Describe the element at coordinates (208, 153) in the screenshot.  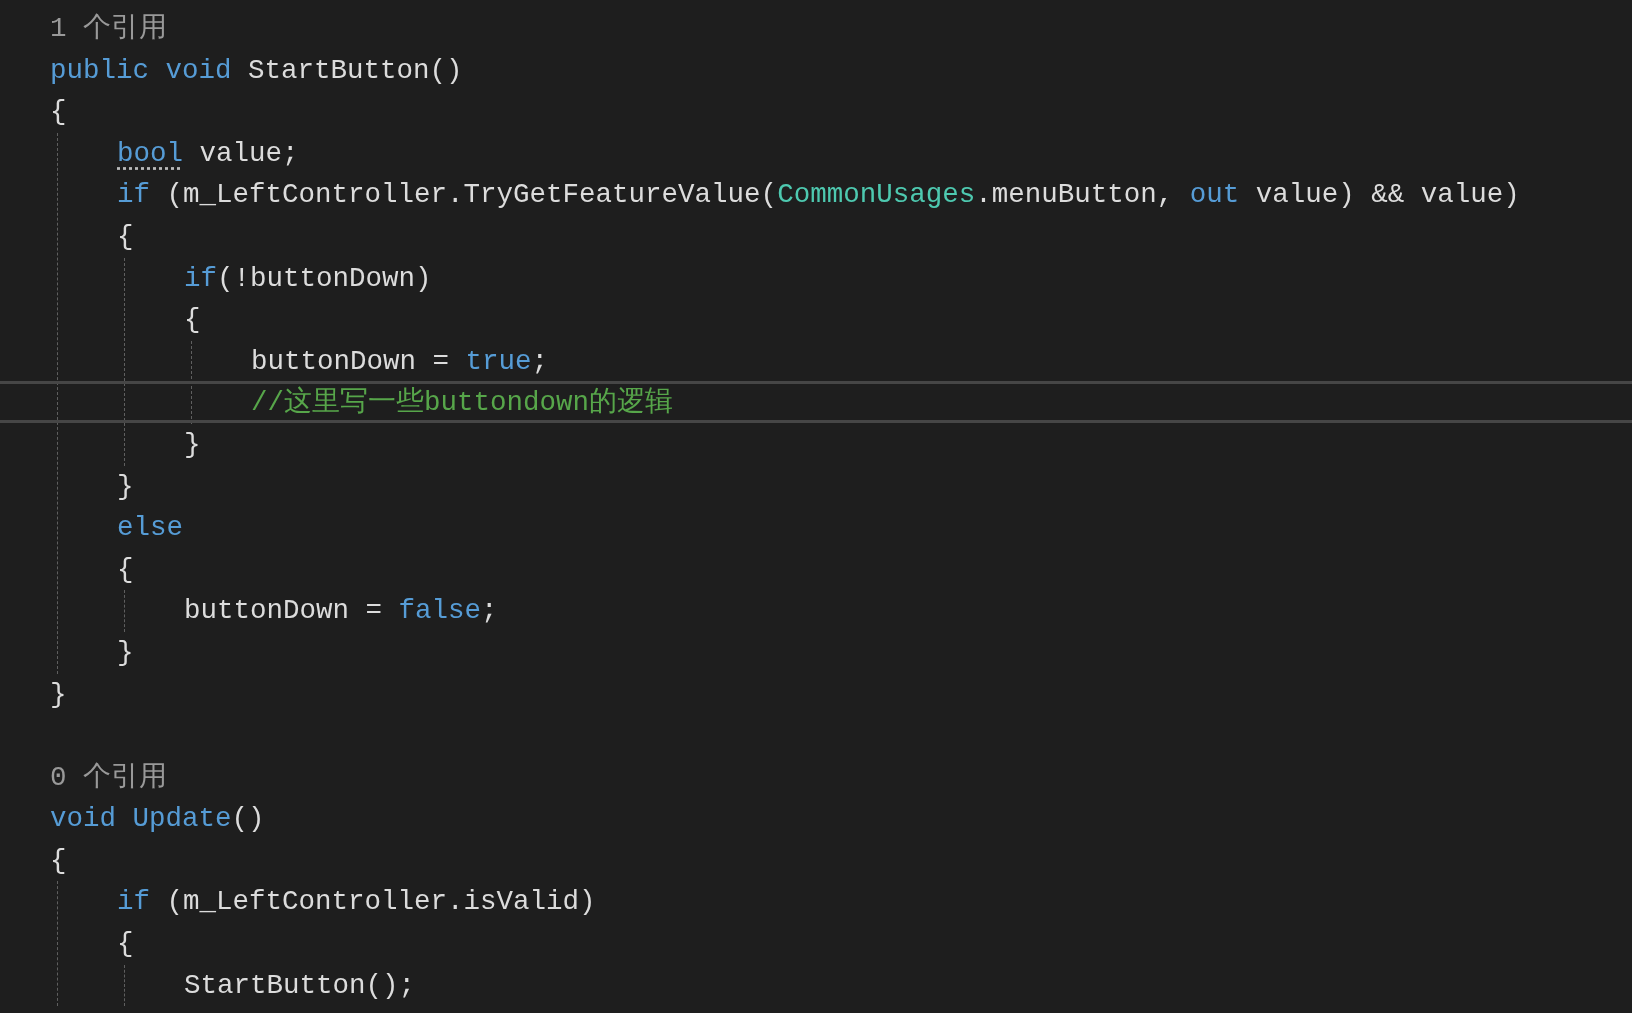
I see `code-line: bool value;` at that location.